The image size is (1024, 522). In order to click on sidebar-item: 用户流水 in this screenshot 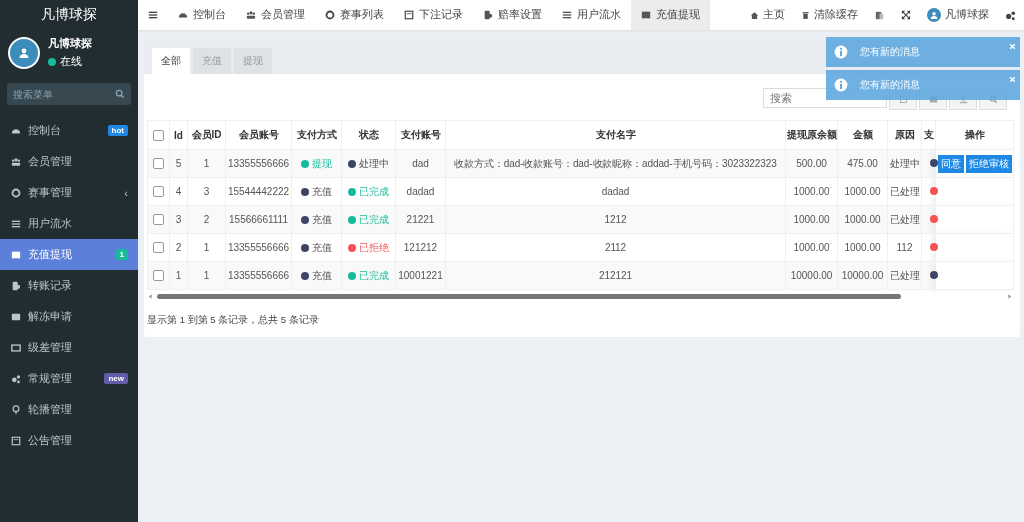, I will do `click(69, 223)`.